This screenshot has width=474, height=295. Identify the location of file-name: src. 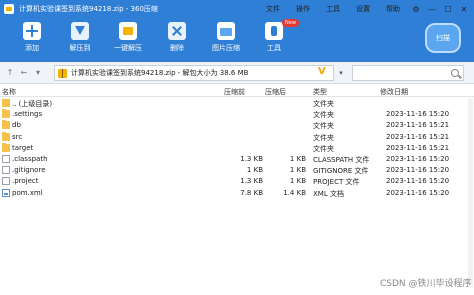
(17, 136).